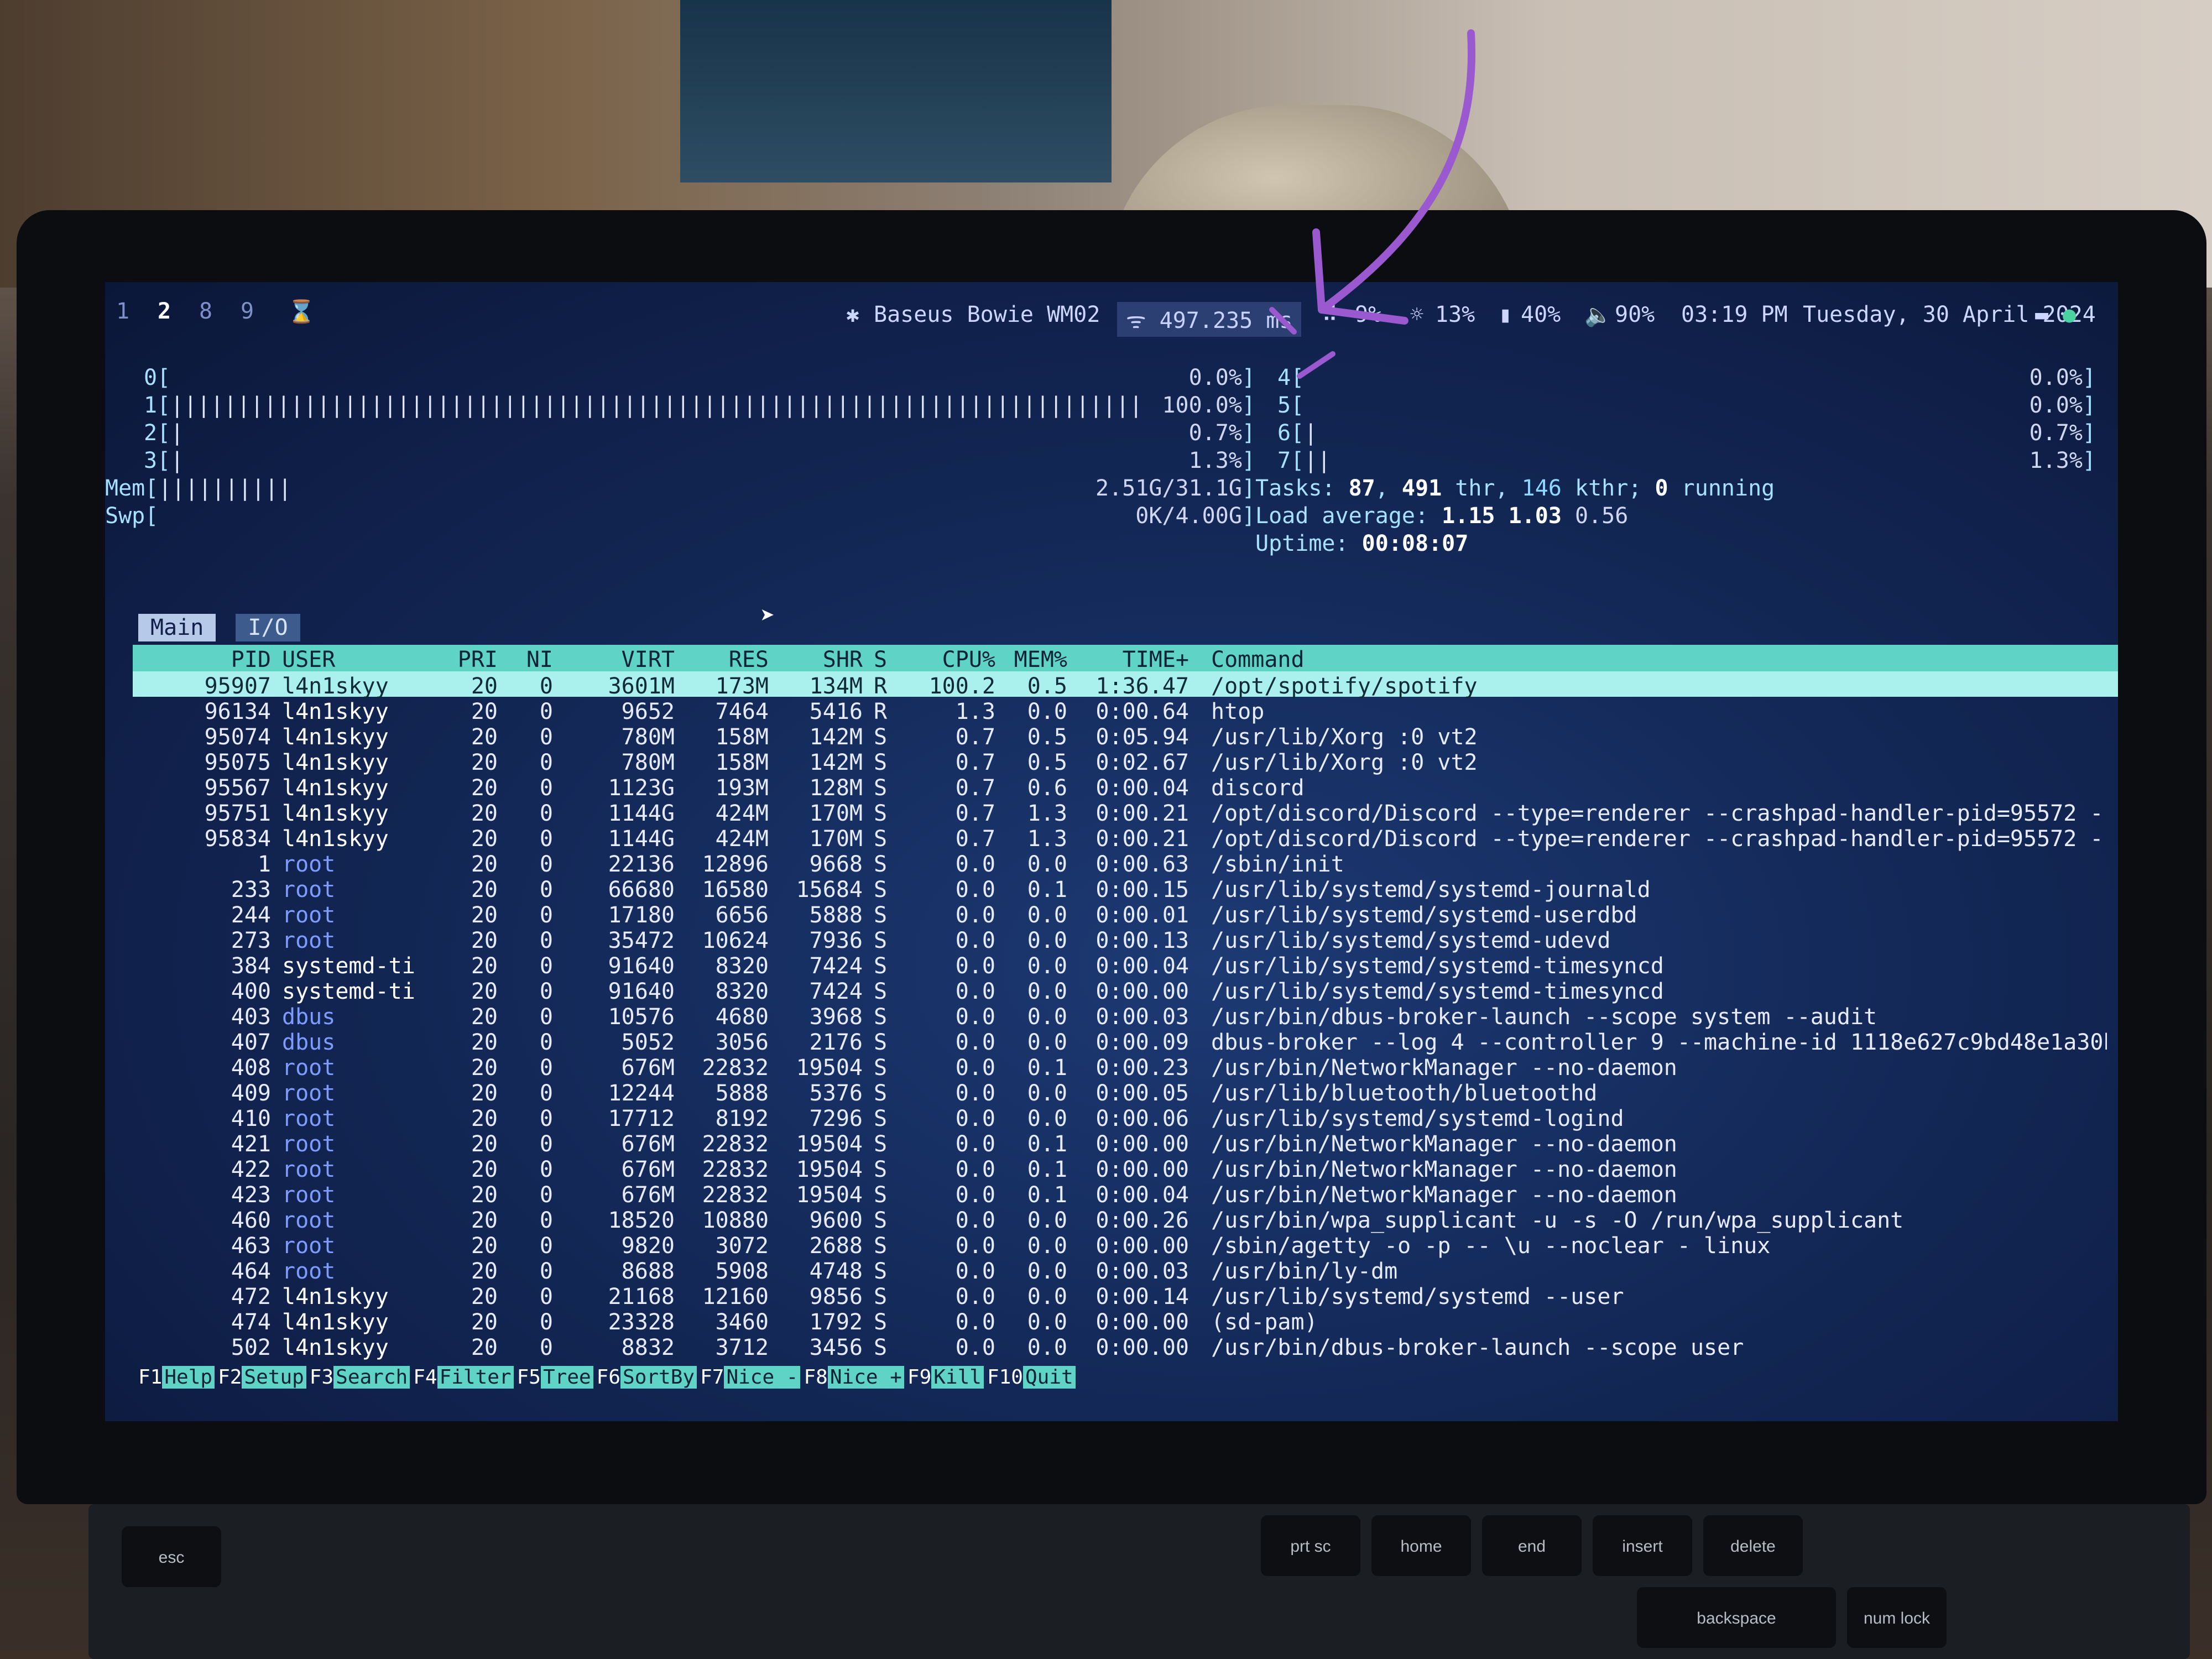 This screenshot has width=2212, height=1659. Describe the element at coordinates (735, 1297) in the screenshot. I see `cell-res: 12160` at that location.